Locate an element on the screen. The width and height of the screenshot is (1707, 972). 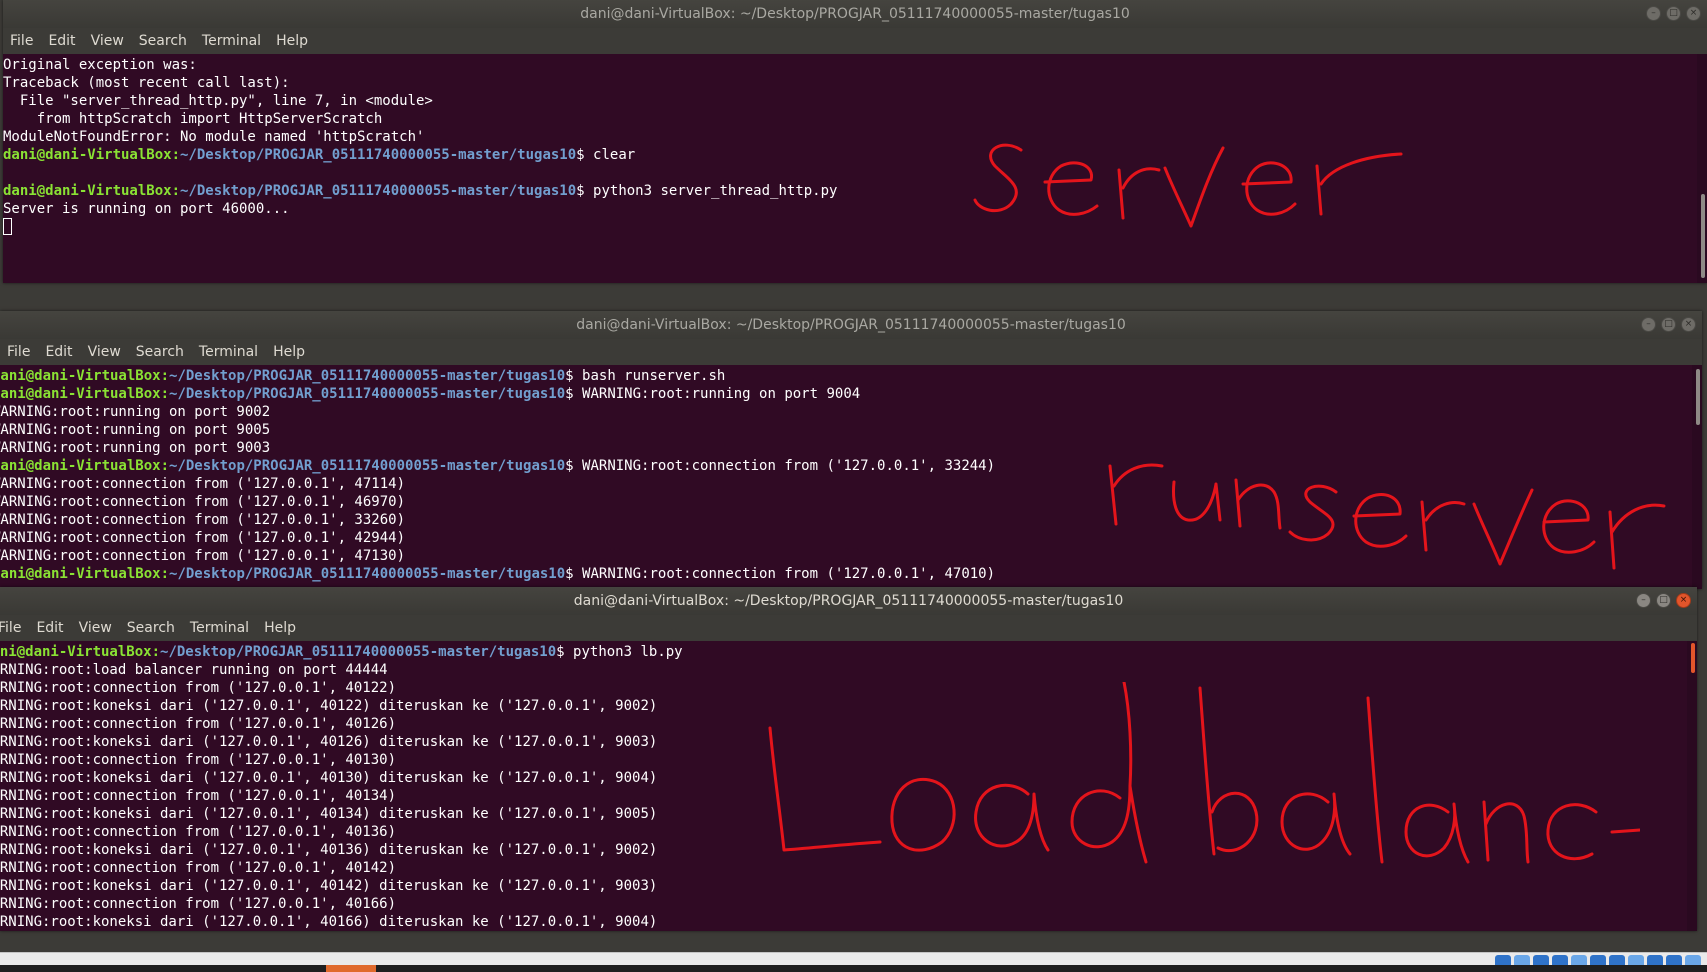
command-text: $ WARNING:root:running on port 9004 is located at coordinates (713, 394).